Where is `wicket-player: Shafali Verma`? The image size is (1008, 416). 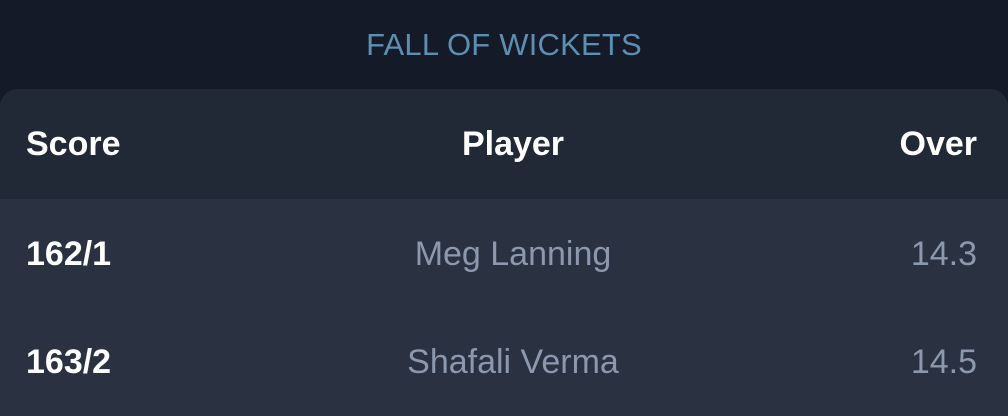 wicket-player: Shafali Verma is located at coordinates (504, 362).